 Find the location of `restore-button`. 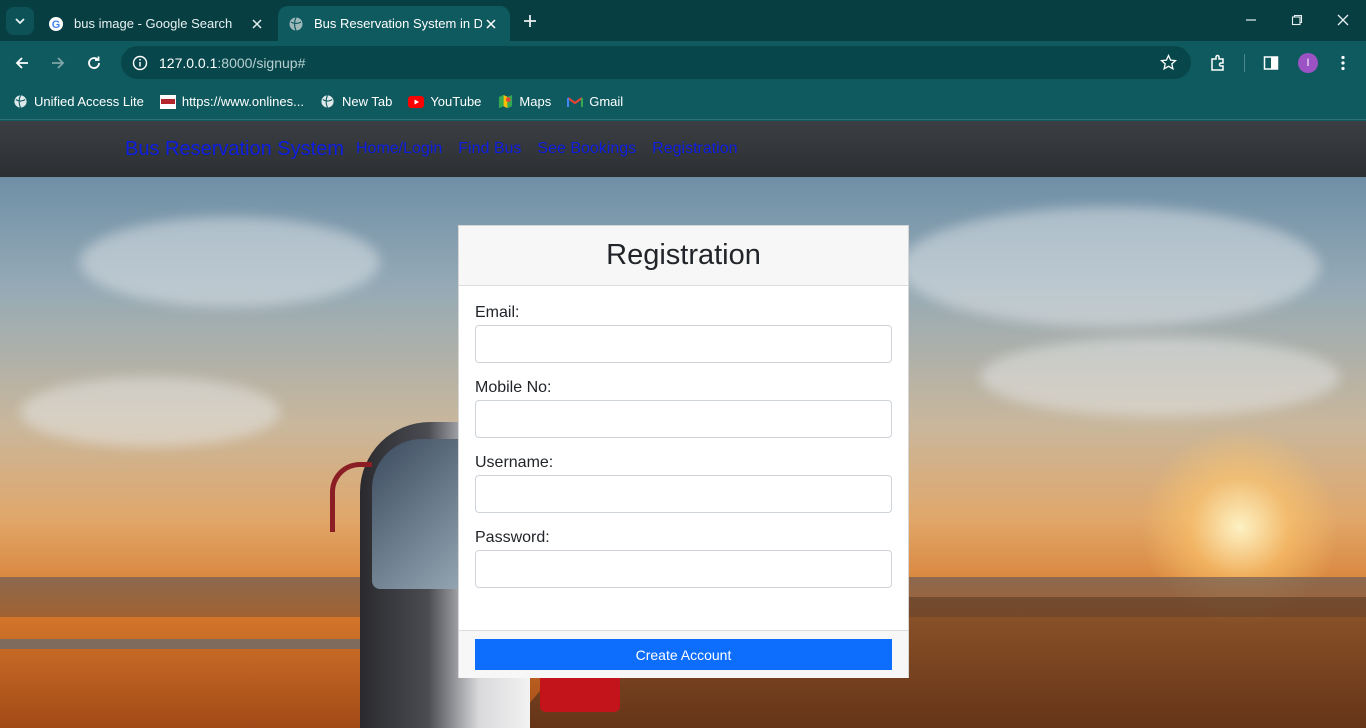

restore-button is located at coordinates (1297, 20).